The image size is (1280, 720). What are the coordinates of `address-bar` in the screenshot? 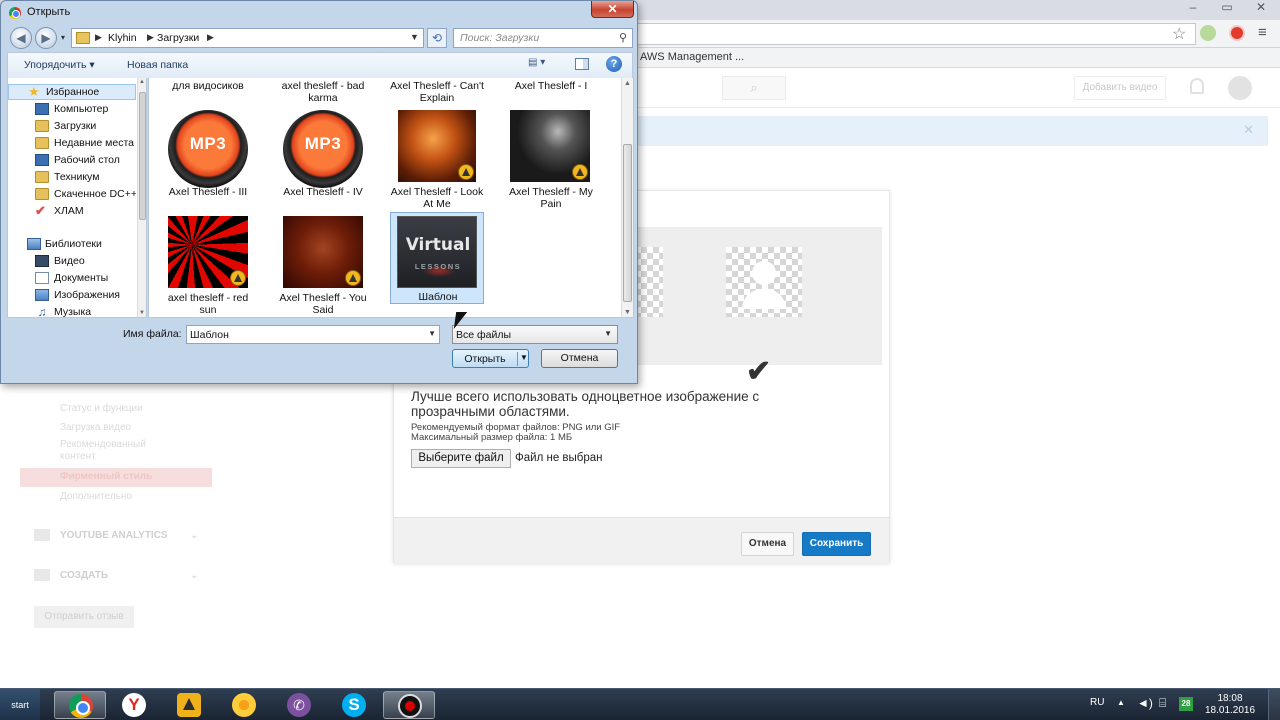 It's located at (916, 34).